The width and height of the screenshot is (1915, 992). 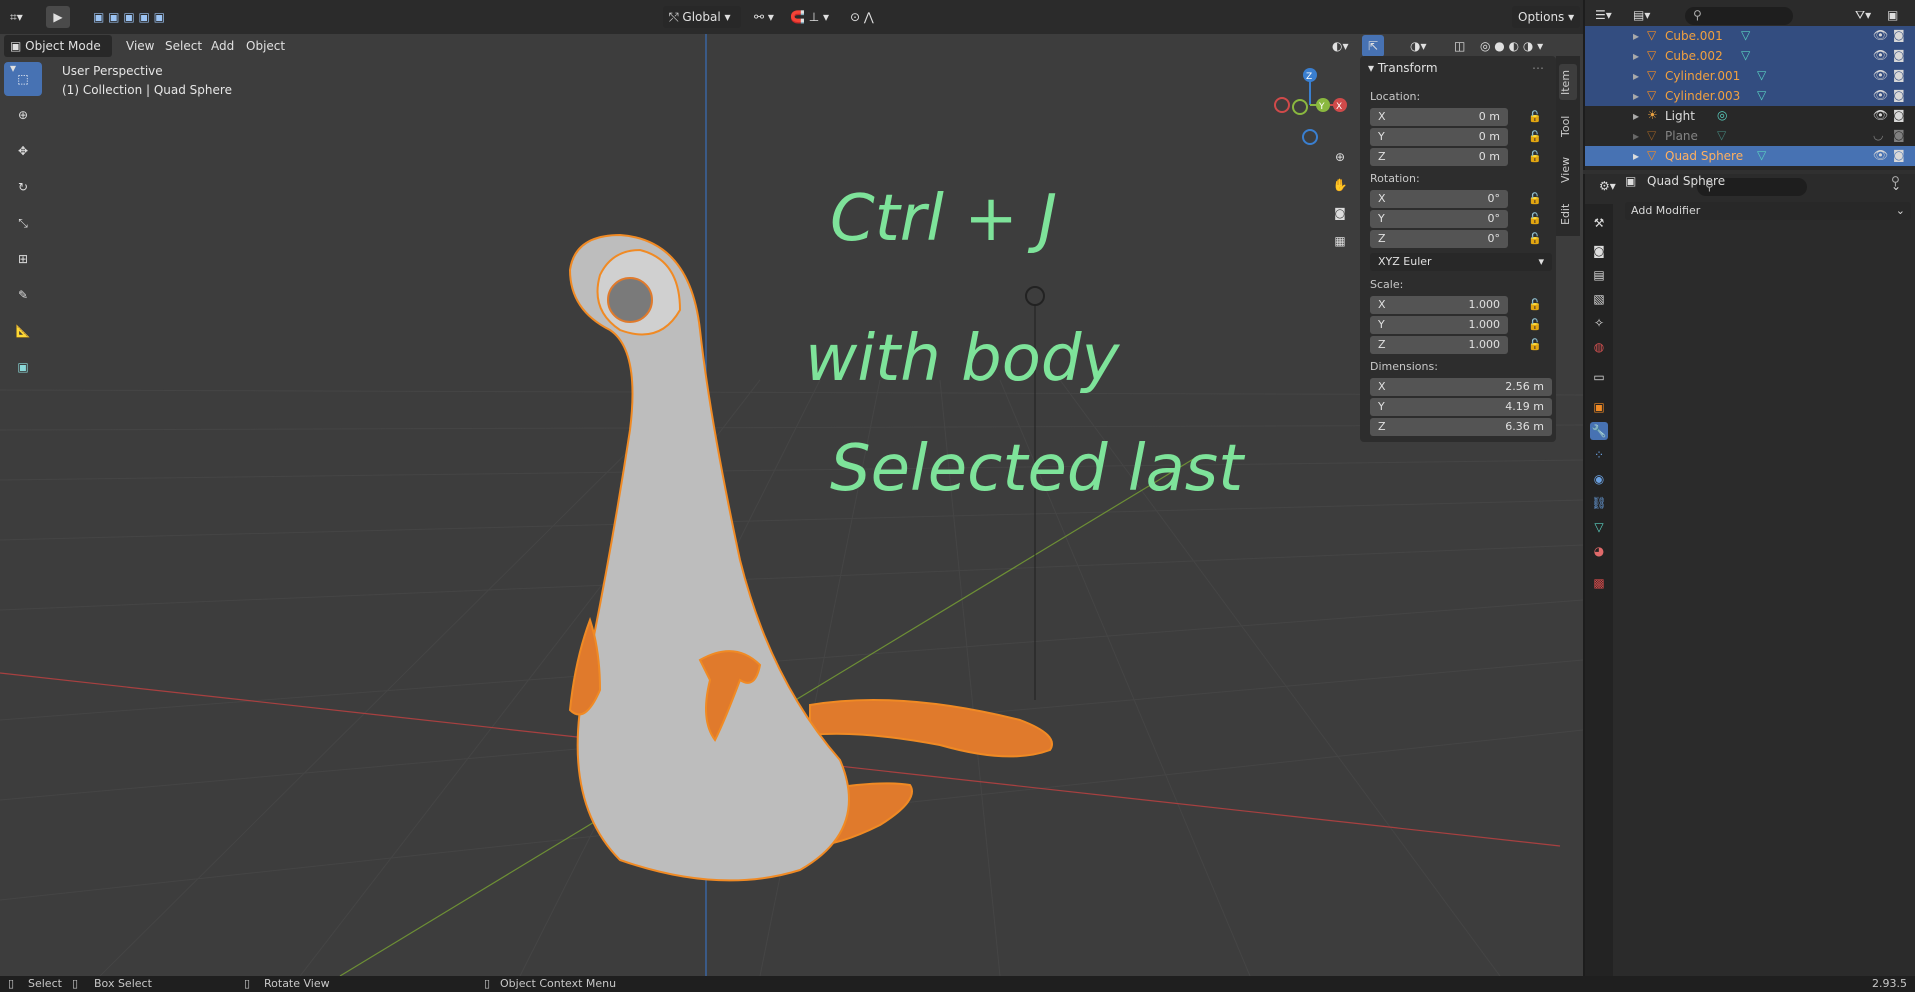 I want to click on tool-tab-icon: ⚒, so click(x=1599, y=223).